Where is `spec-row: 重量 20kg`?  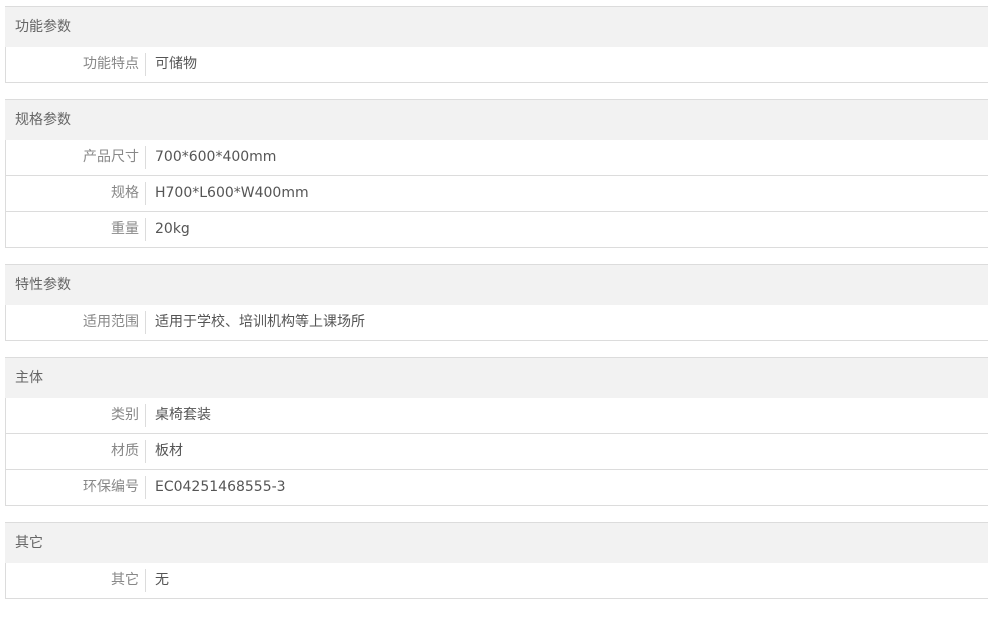
spec-row: 重量 20kg is located at coordinates (496, 230).